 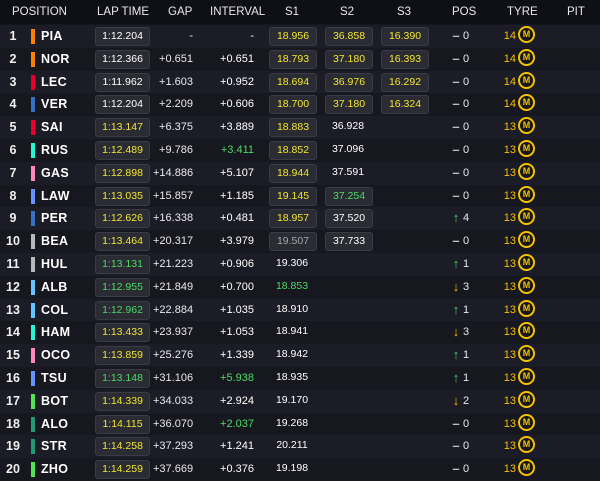 I want to click on interval-value: +1.185, so click(x=237, y=195).